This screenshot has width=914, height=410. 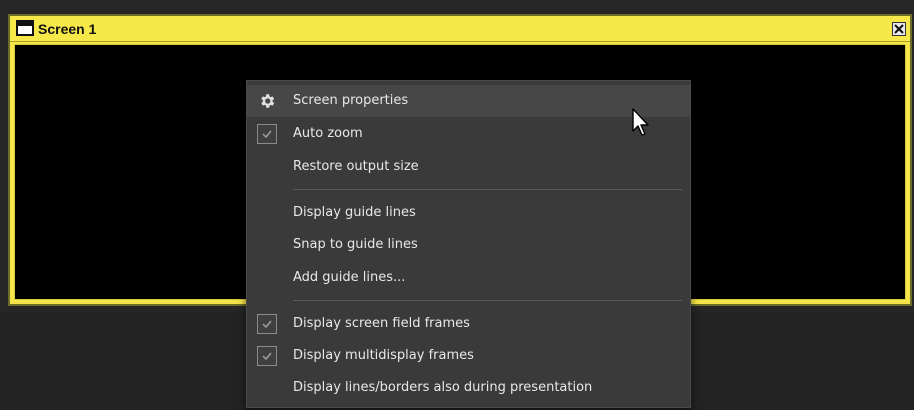 I want to click on mouse-pointer-icon, so click(x=640, y=122).